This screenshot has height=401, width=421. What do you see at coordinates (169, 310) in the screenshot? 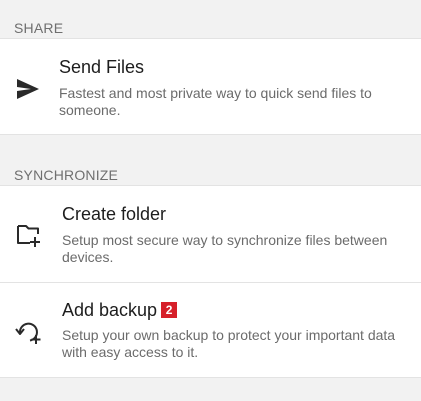
I see `notification-badge: 2` at bounding box center [169, 310].